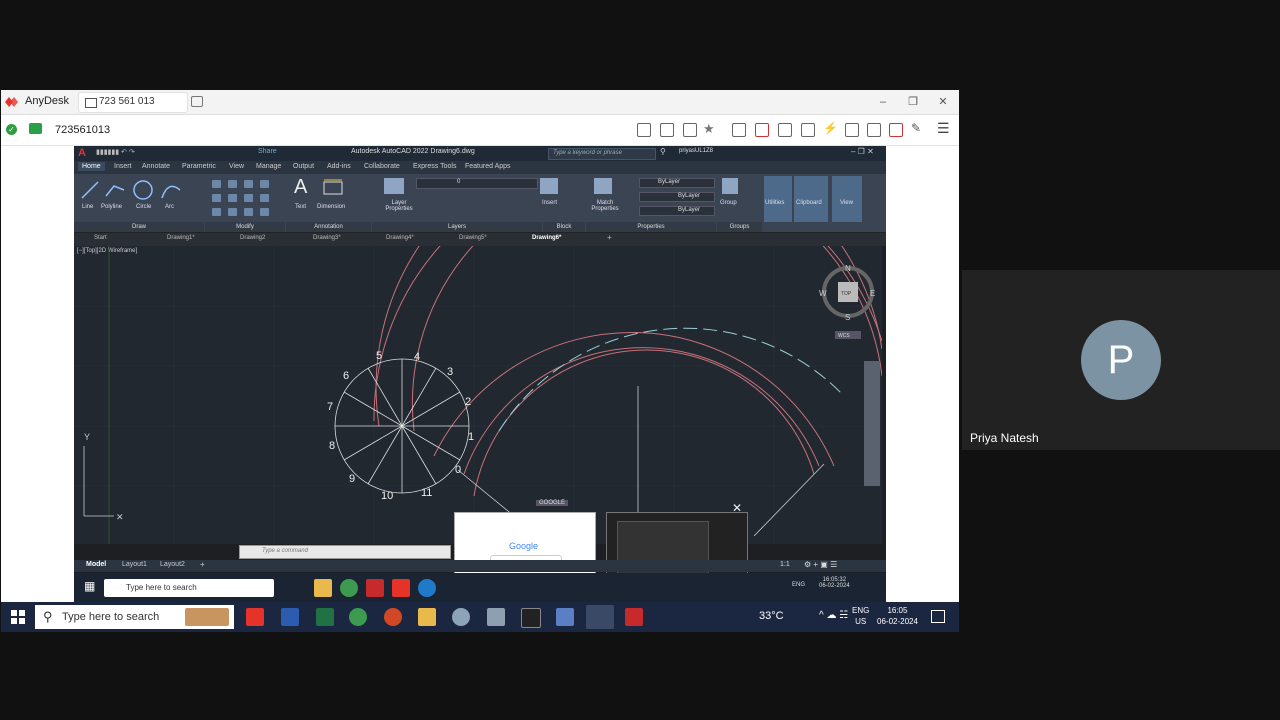 The height and width of the screenshot is (720, 1280). What do you see at coordinates (323, 588) in the screenshot?
I see `remote-explorer-icon` at bounding box center [323, 588].